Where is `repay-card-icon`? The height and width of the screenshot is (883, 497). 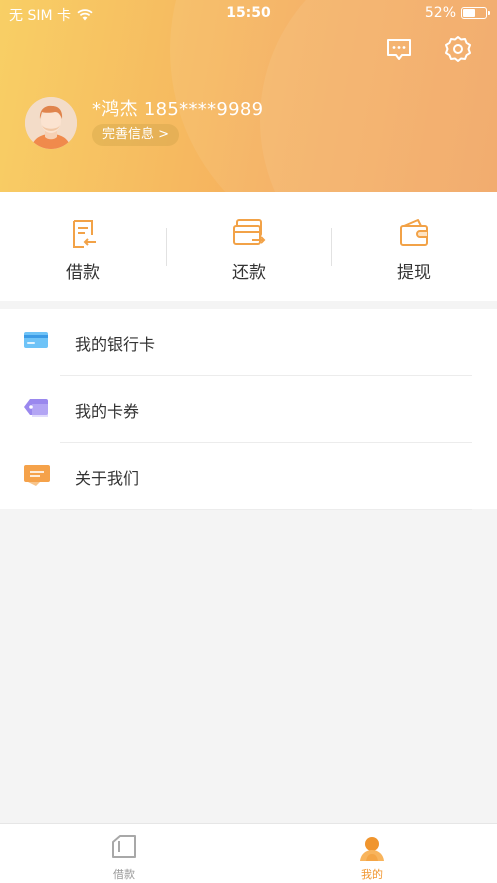 repay-card-icon is located at coordinates (249, 232).